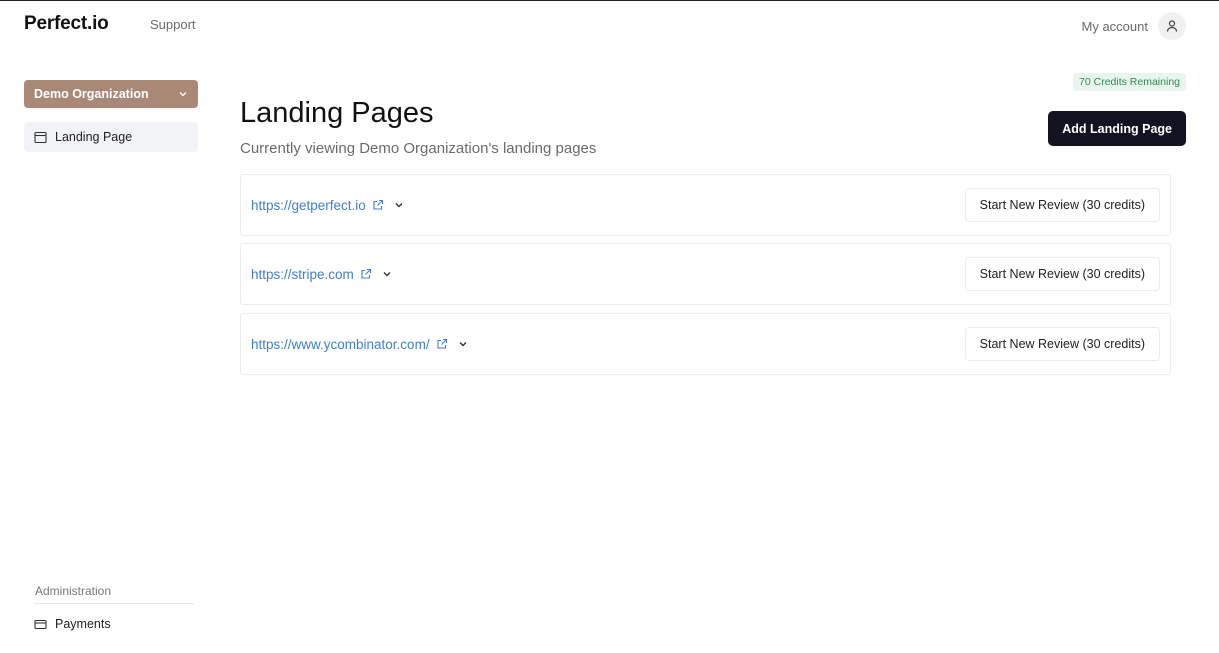 The height and width of the screenshot is (653, 1219). Describe the element at coordinates (340, 344) in the screenshot. I see `landing-page-url-link: https://www.ycombinator.com/` at that location.